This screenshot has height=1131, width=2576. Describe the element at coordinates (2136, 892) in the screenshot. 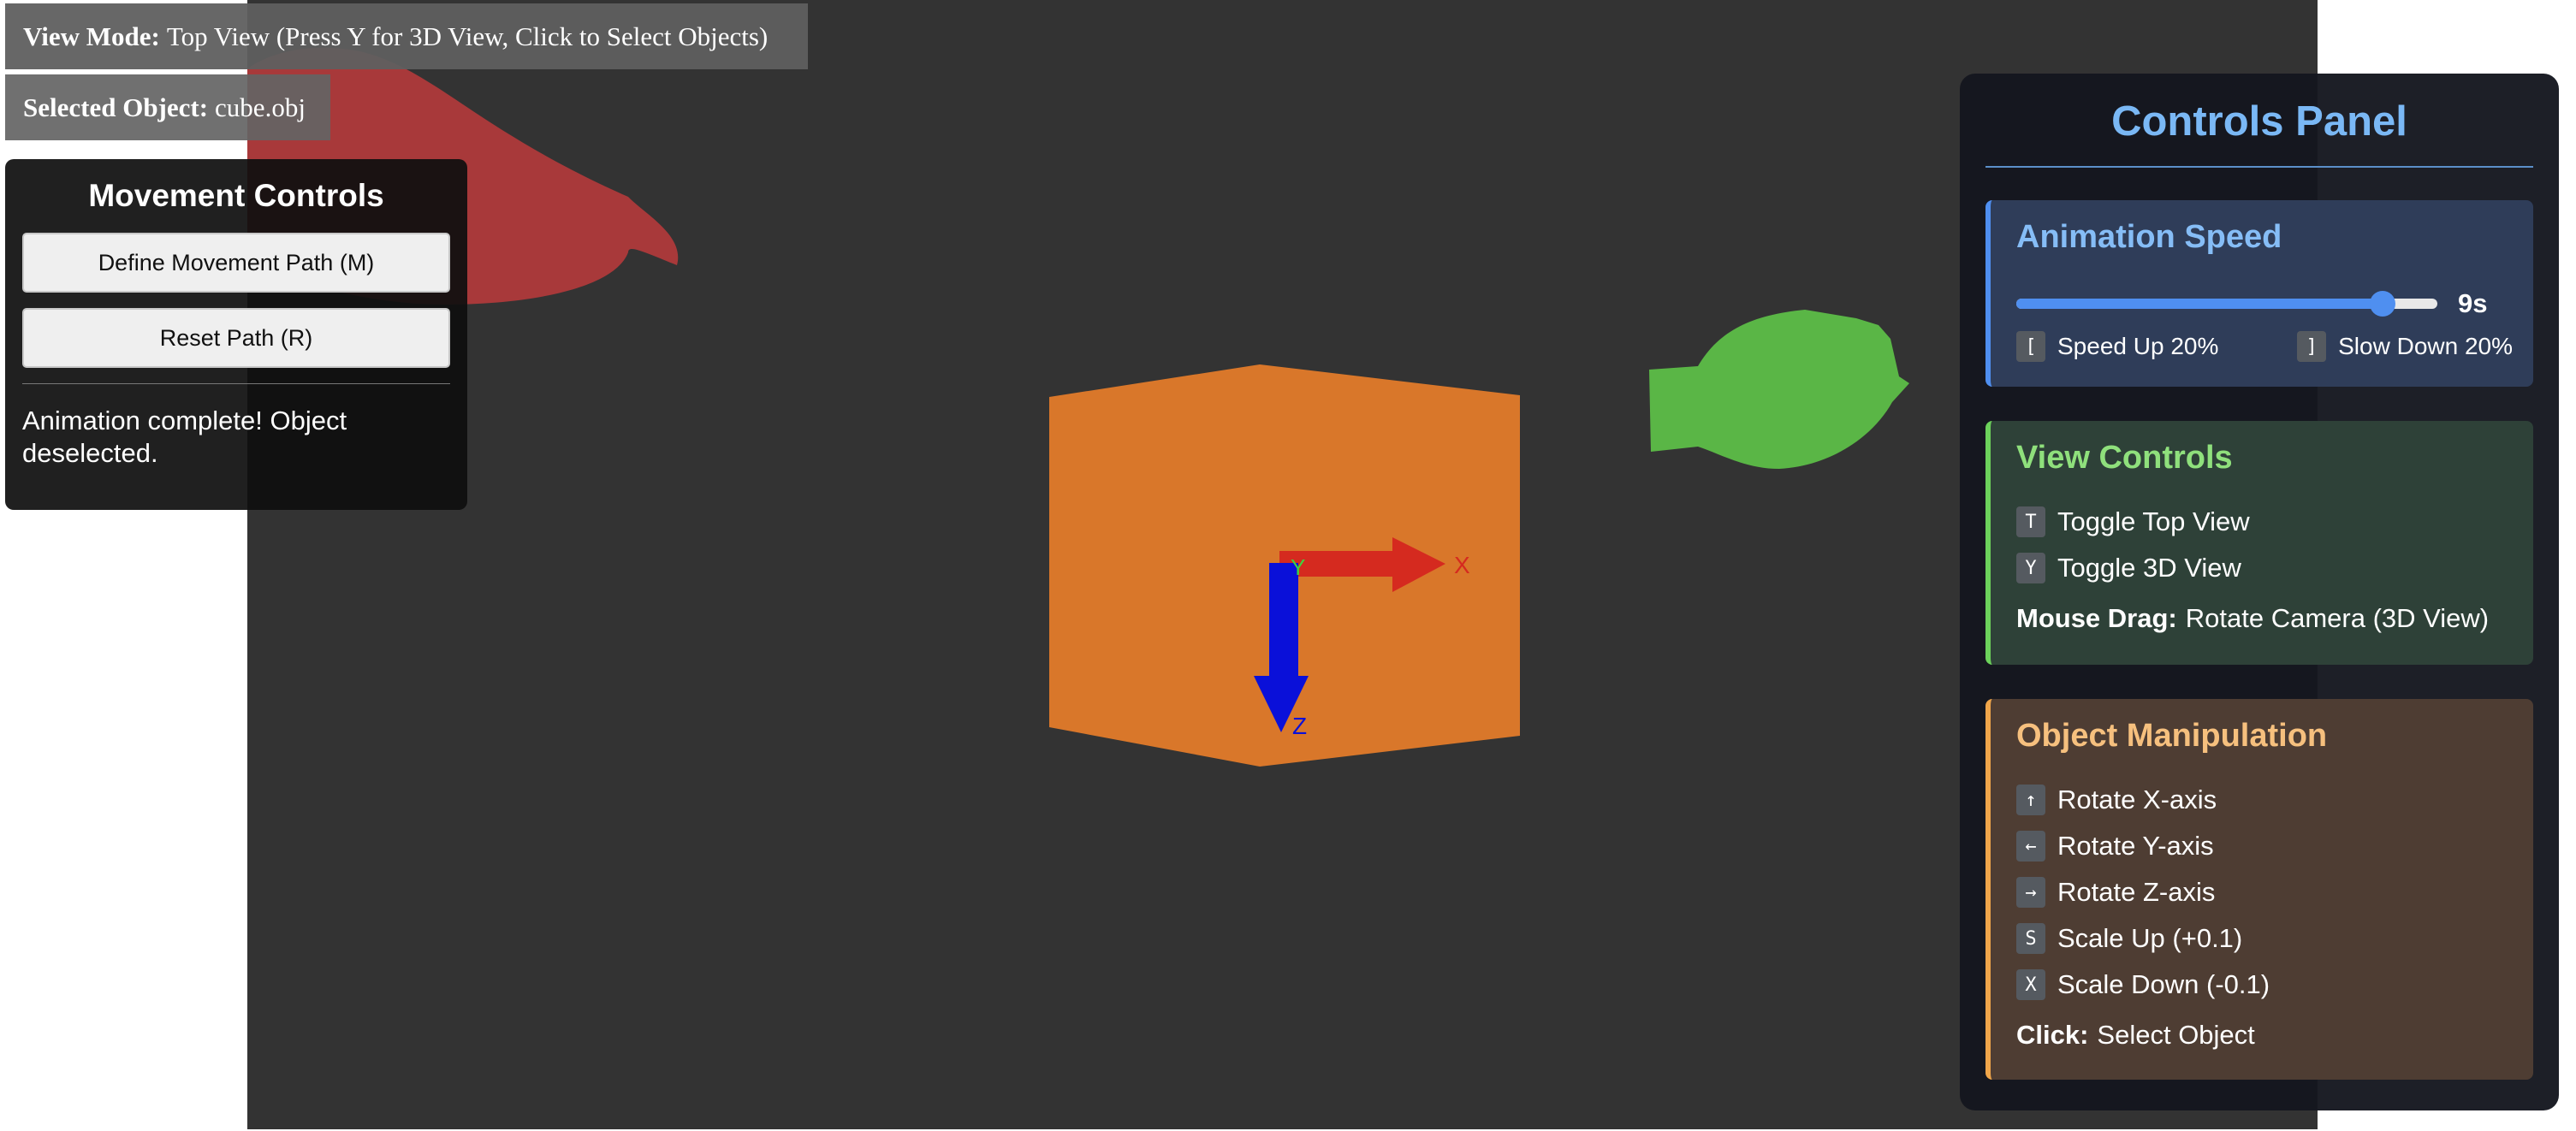

I see `key-hint-label: Rotate Z-axis` at that location.